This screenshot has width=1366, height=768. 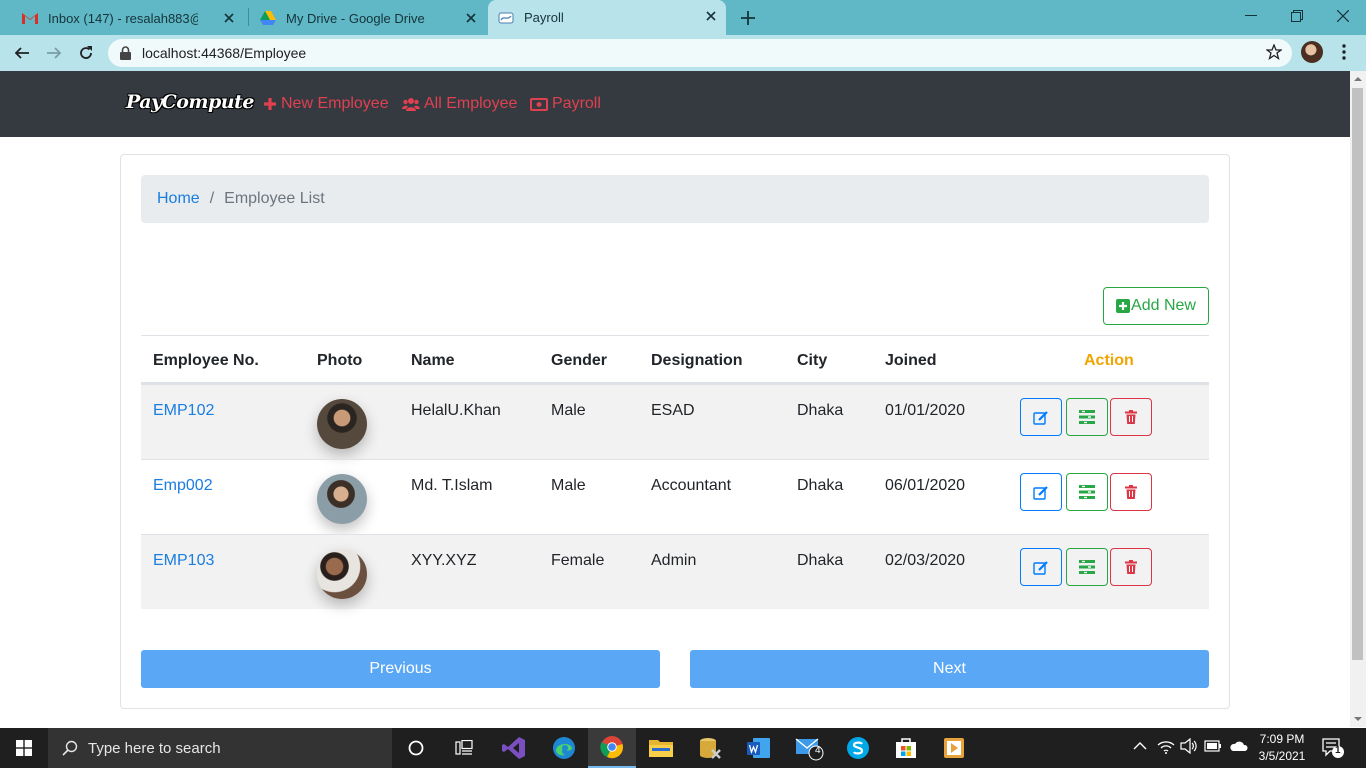 What do you see at coordinates (183, 486) in the screenshot?
I see `employee-no-link: Emp002` at bounding box center [183, 486].